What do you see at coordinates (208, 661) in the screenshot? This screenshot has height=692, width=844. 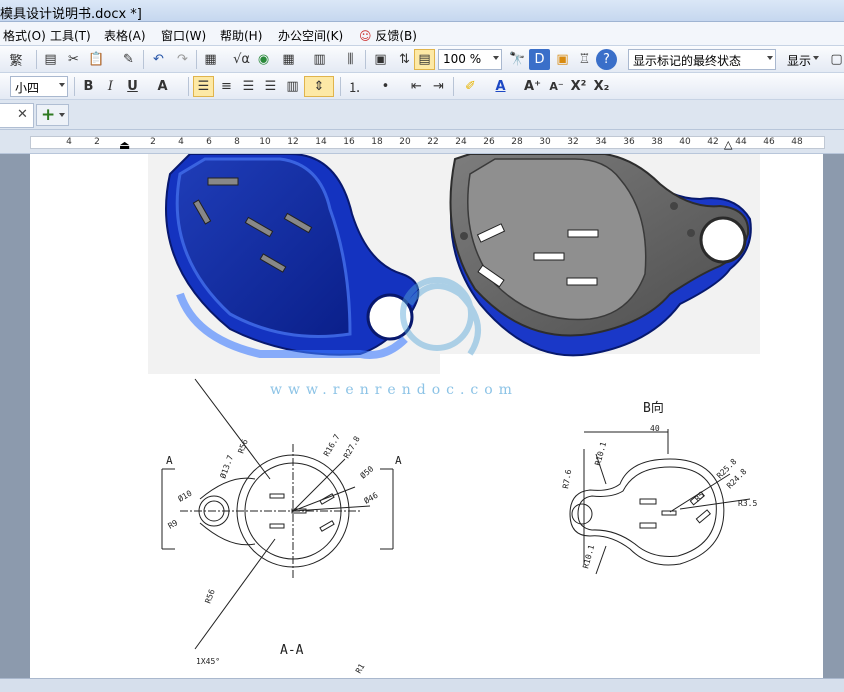 I see `chamfer-label: 1X45°` at bounding box center [208, 661].